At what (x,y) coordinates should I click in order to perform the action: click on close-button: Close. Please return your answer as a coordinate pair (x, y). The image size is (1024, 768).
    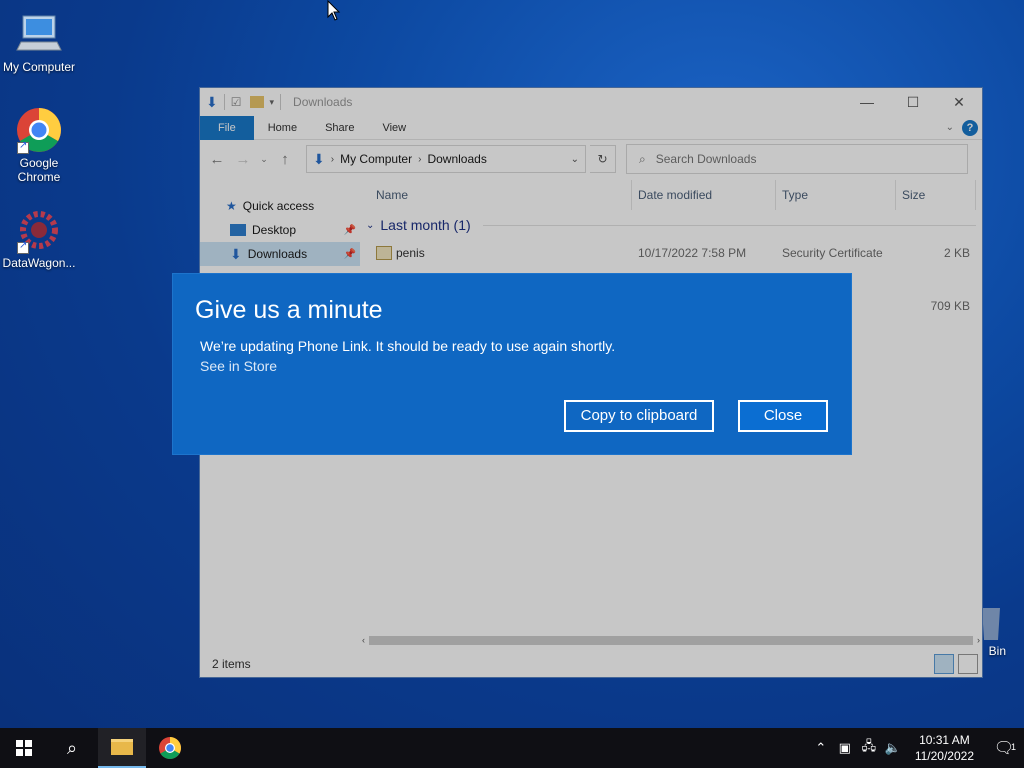
    Looking at the image, I should click on (783, 416).